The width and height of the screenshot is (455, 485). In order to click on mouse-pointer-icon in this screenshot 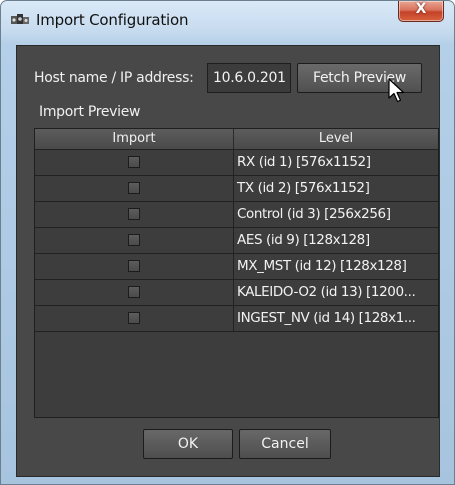, I will do `click(396, 90)`.